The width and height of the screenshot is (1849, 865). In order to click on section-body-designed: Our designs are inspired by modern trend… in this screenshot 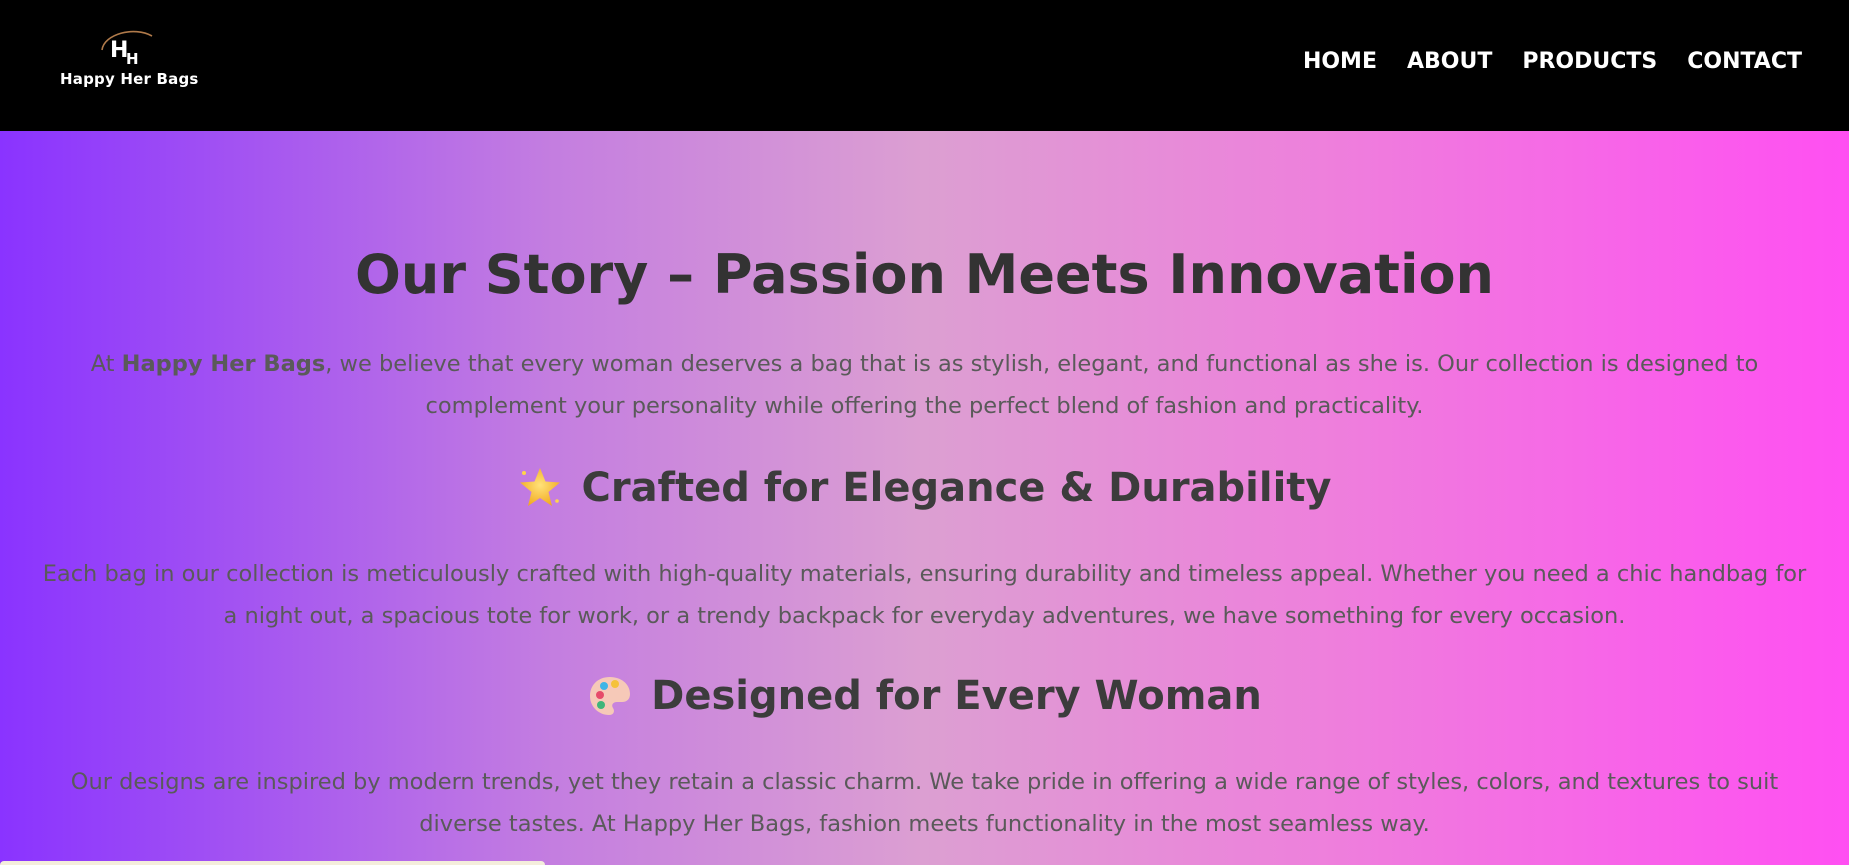, I will do `click(924, 803)`.